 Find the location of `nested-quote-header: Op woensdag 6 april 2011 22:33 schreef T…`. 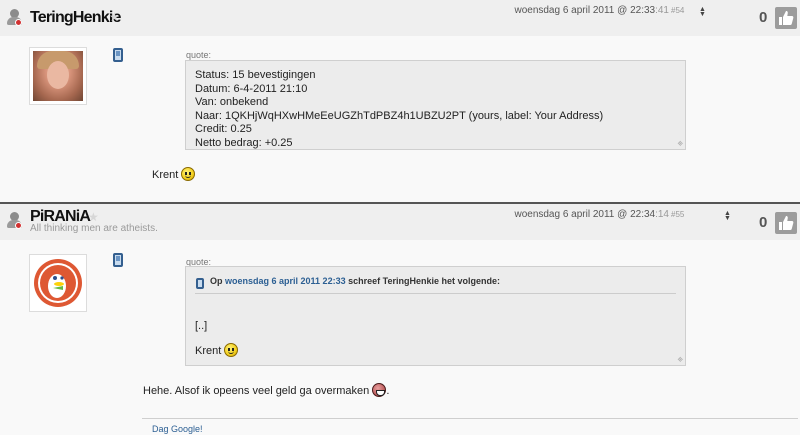

nested-quote-header: Op woensdag 6 april 2011 22:33 schreef T… is located at coordinates (355, 281).